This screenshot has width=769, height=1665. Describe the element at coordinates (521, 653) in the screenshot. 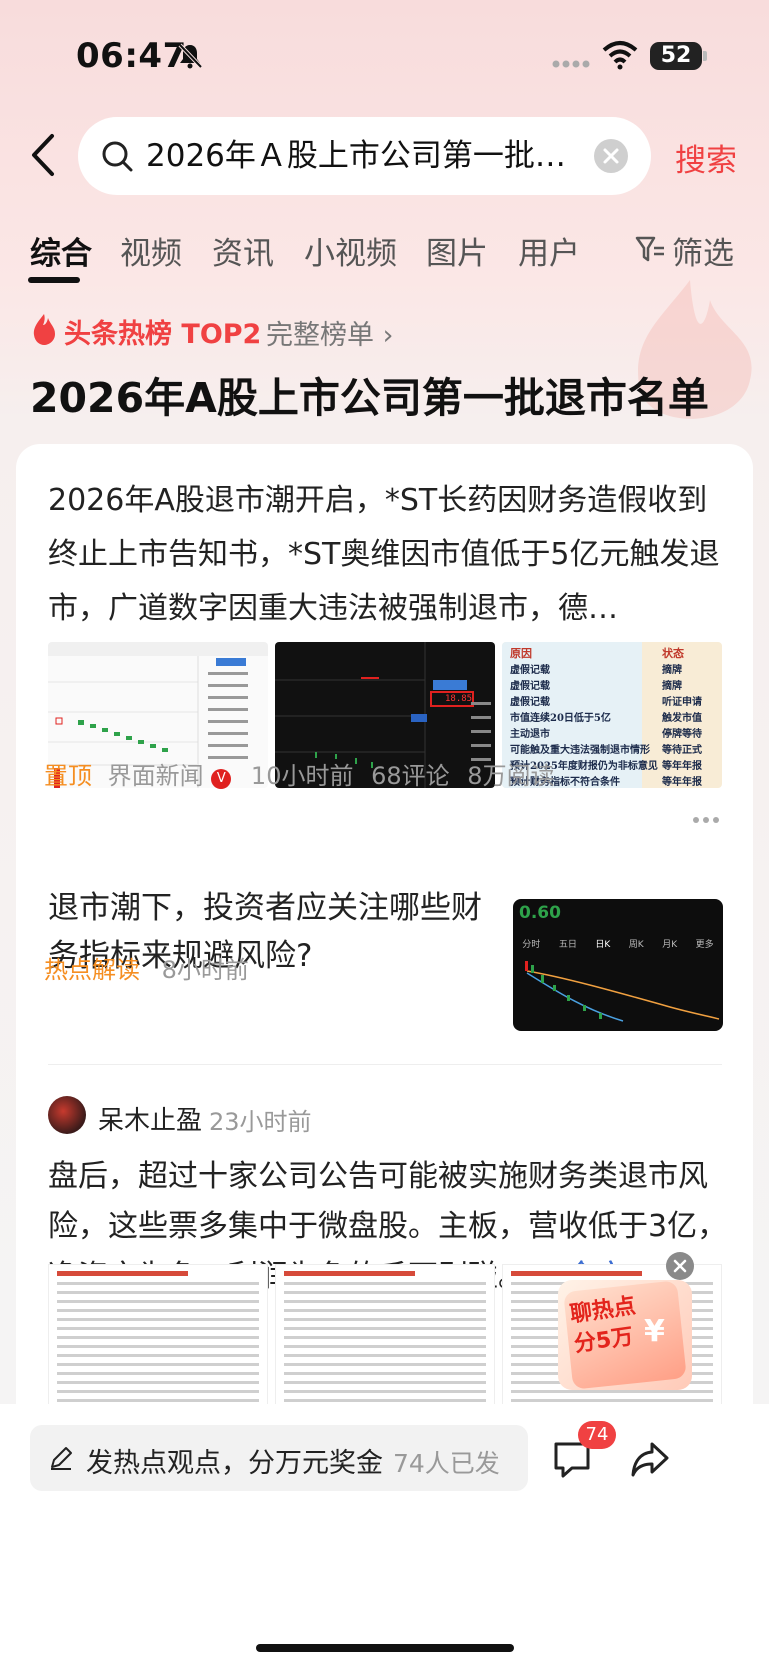

I see `table-header-reason: 原因` at that location.